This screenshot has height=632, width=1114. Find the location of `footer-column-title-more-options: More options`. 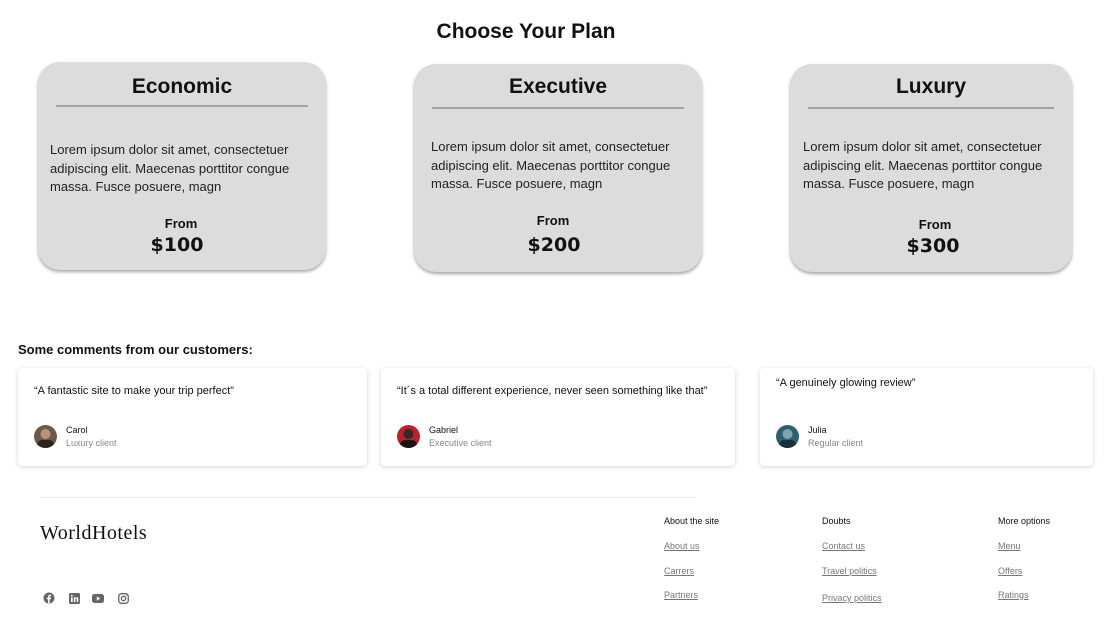

footer-column-title-more-options: More options is located at coordinates (1024, 521).